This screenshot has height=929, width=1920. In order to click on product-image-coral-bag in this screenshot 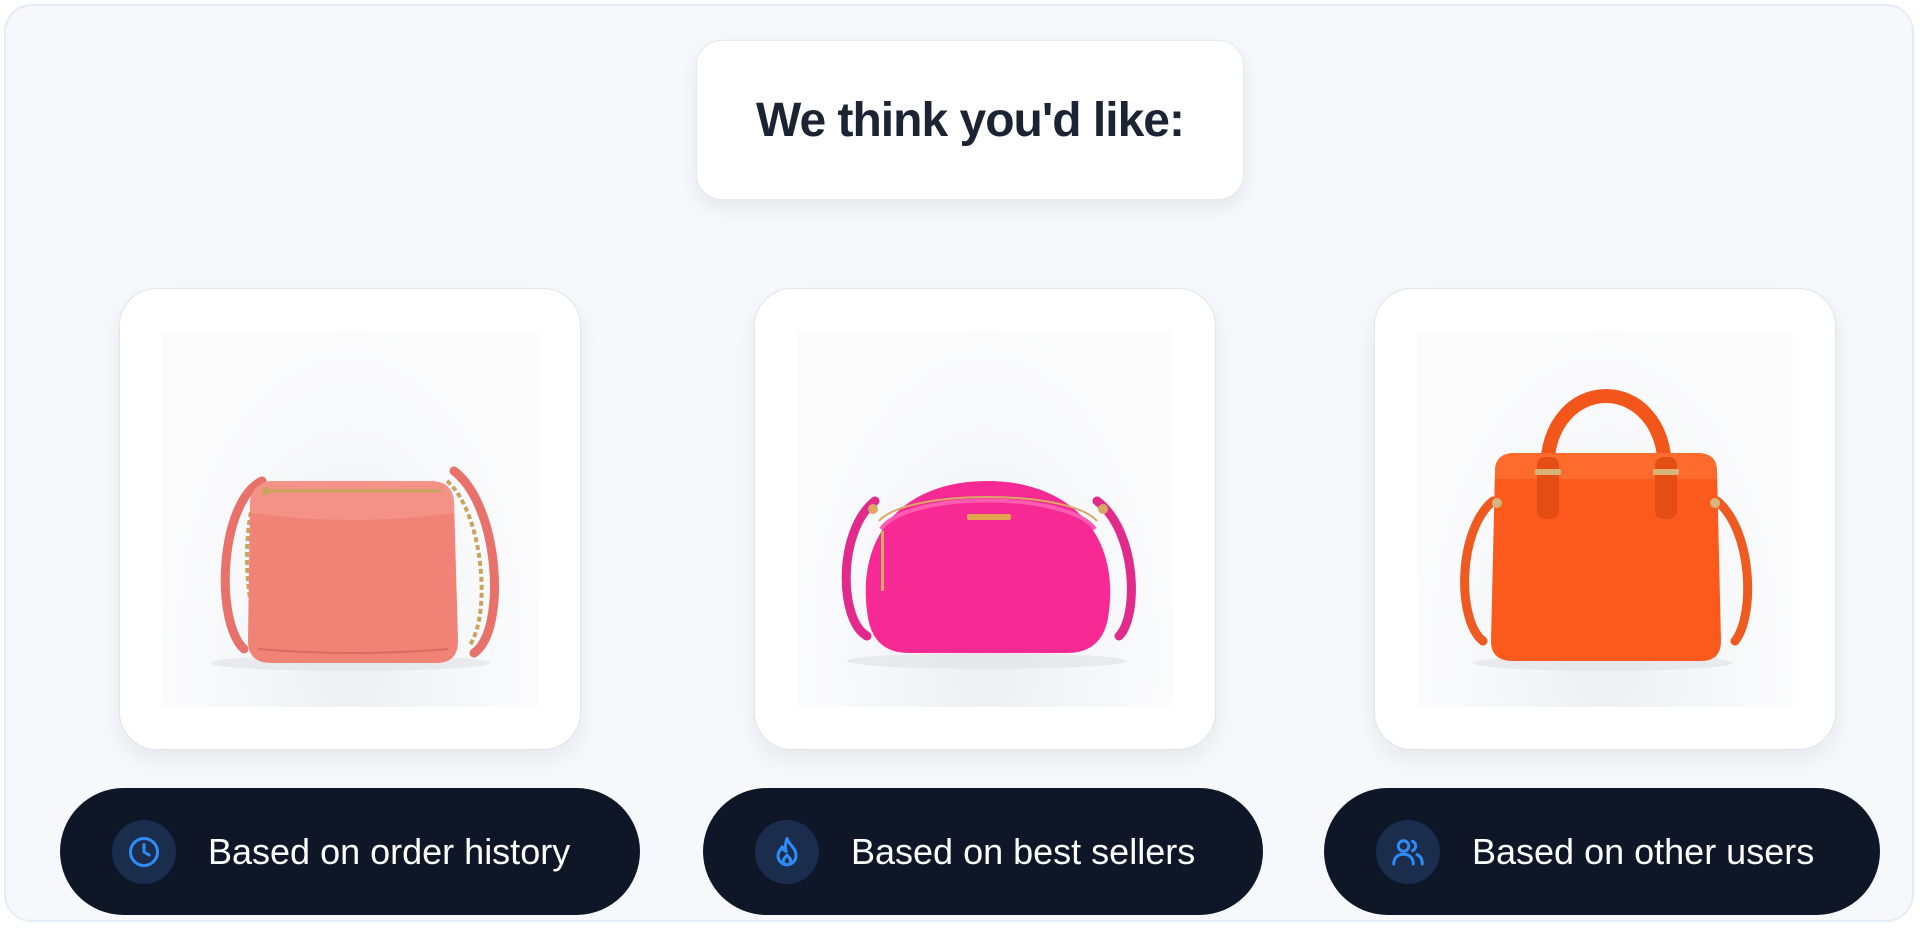, I will do `click(350, 519)`.